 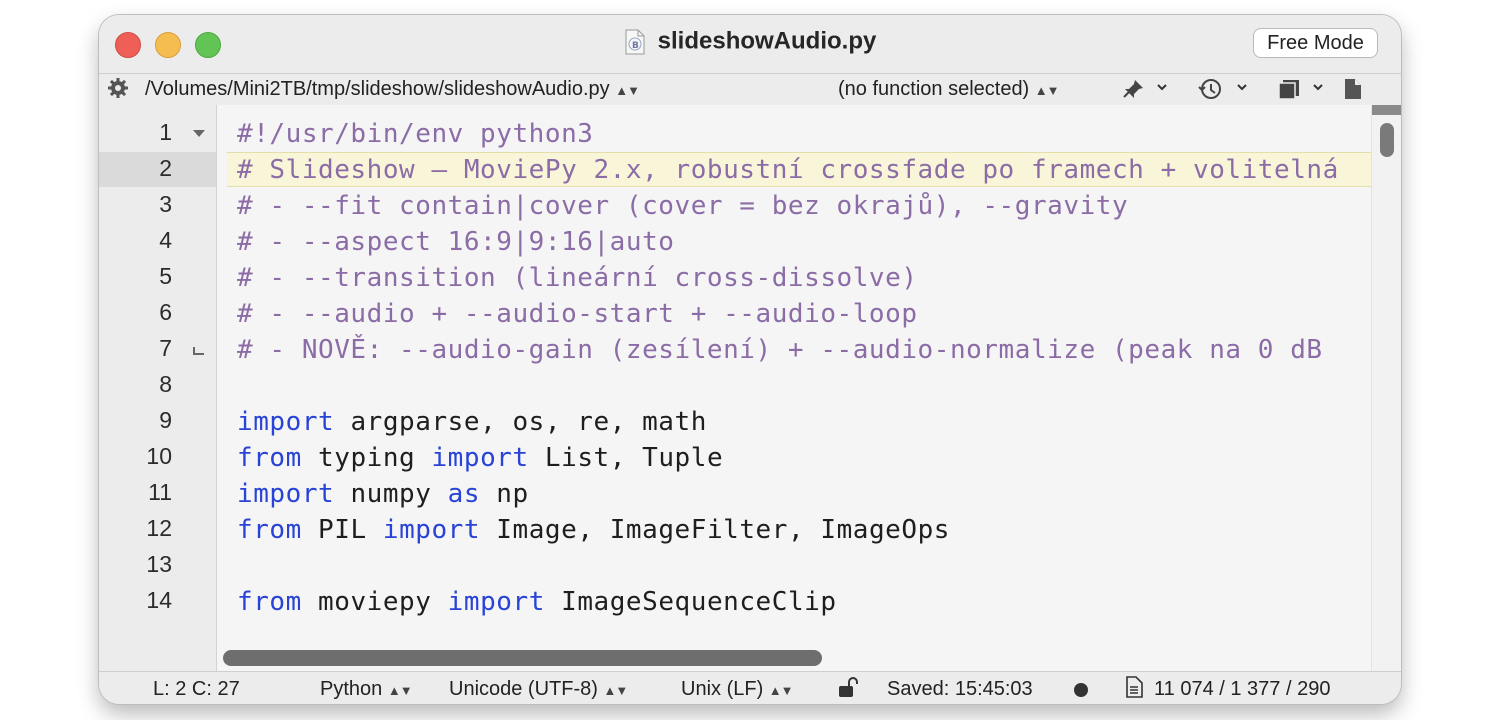 I want to click on title-bar: B slideshowAudio.py Free Mode, so click(x=750, y=44).